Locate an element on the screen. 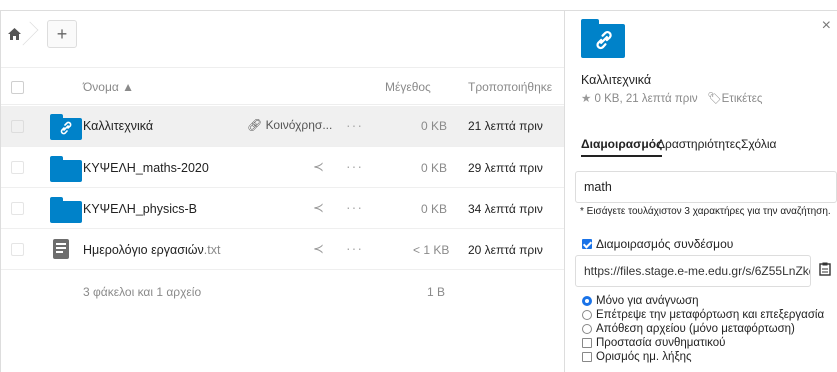 This screenshot has height=372, width=837. home-icon is located at coordinates (20, 34).